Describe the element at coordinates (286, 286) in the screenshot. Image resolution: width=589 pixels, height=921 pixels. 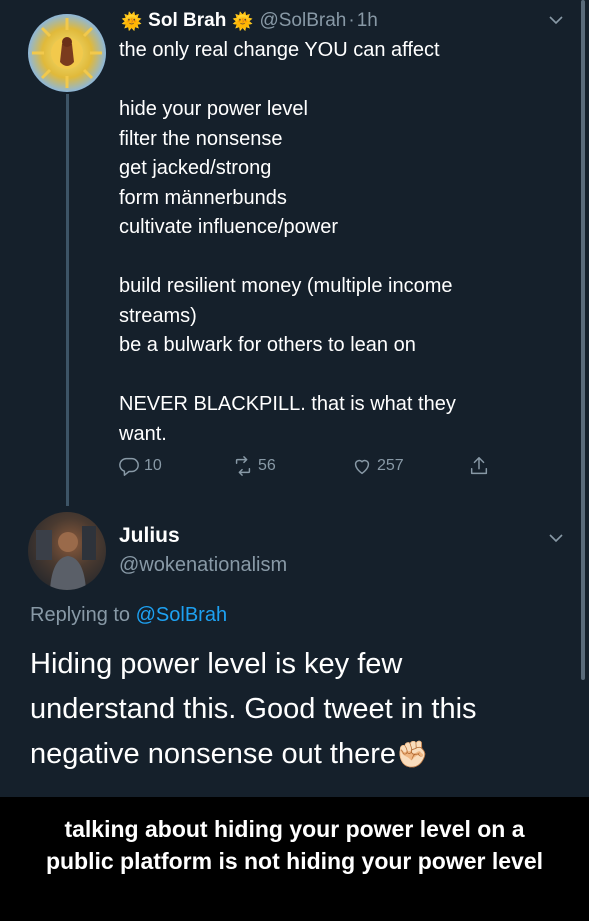
I see `tweet-line: build resilient money (multiple income` at that location.